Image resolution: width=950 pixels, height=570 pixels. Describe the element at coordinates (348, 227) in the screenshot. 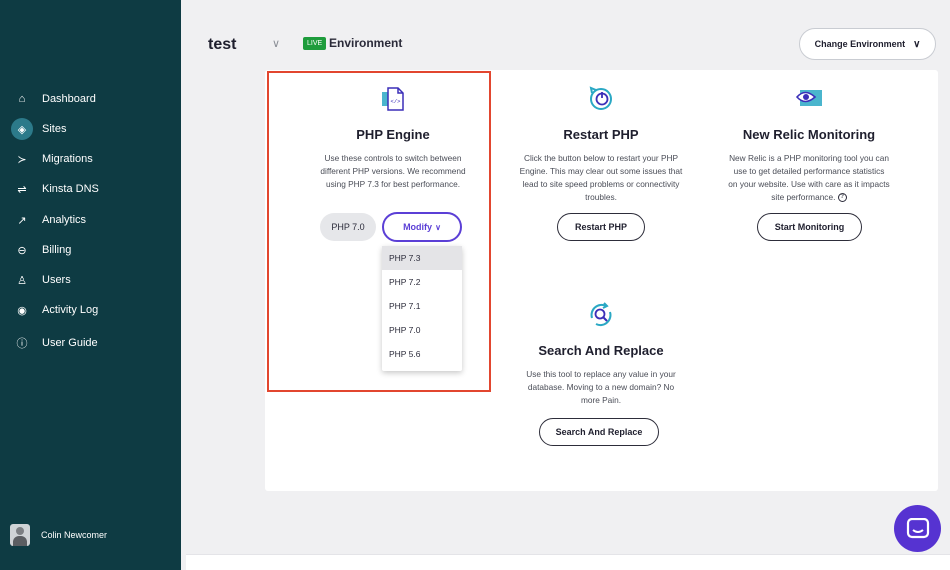

I see `current-php-version: PHP 7.0` at that location.